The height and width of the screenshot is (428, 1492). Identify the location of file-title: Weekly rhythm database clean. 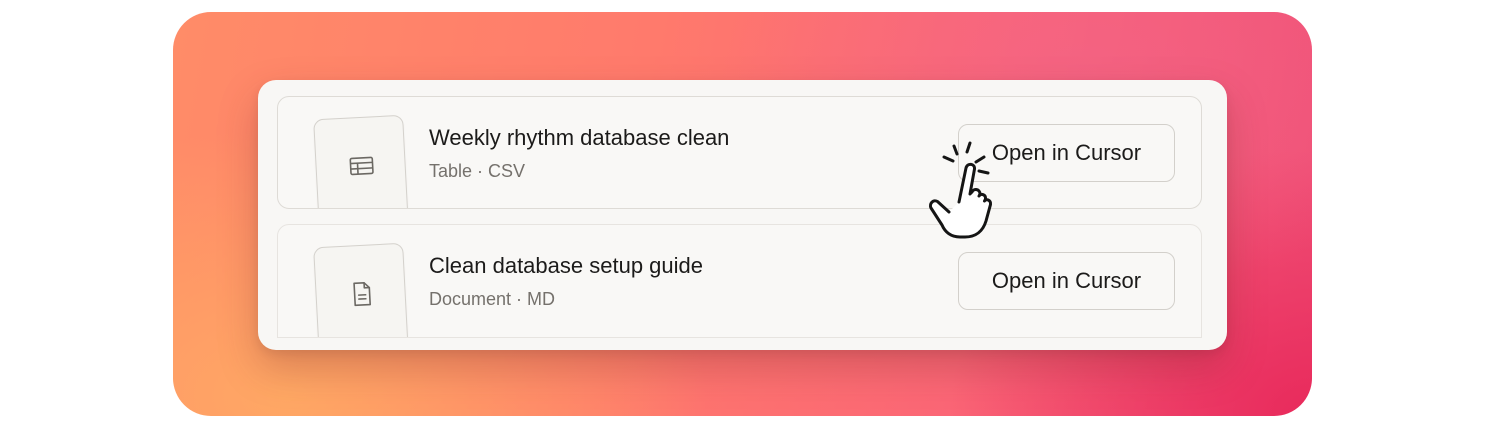
(579, 137).